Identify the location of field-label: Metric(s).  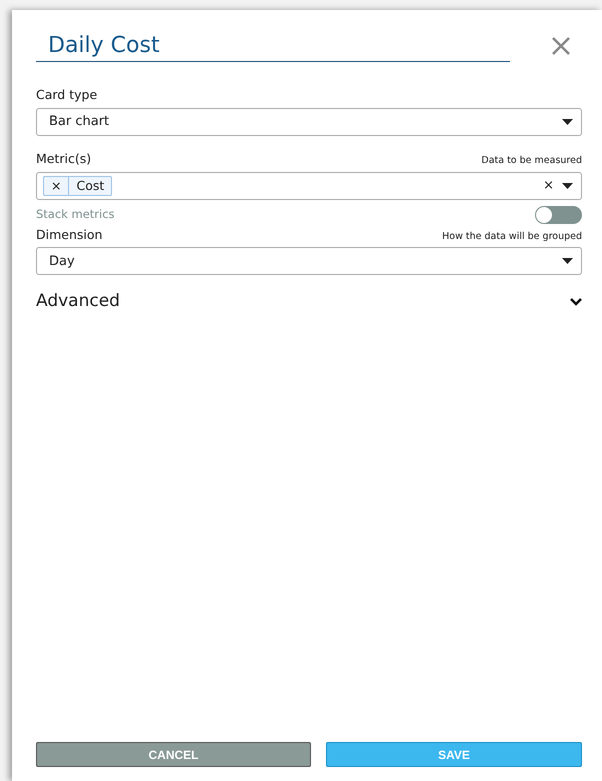
(64, 159).